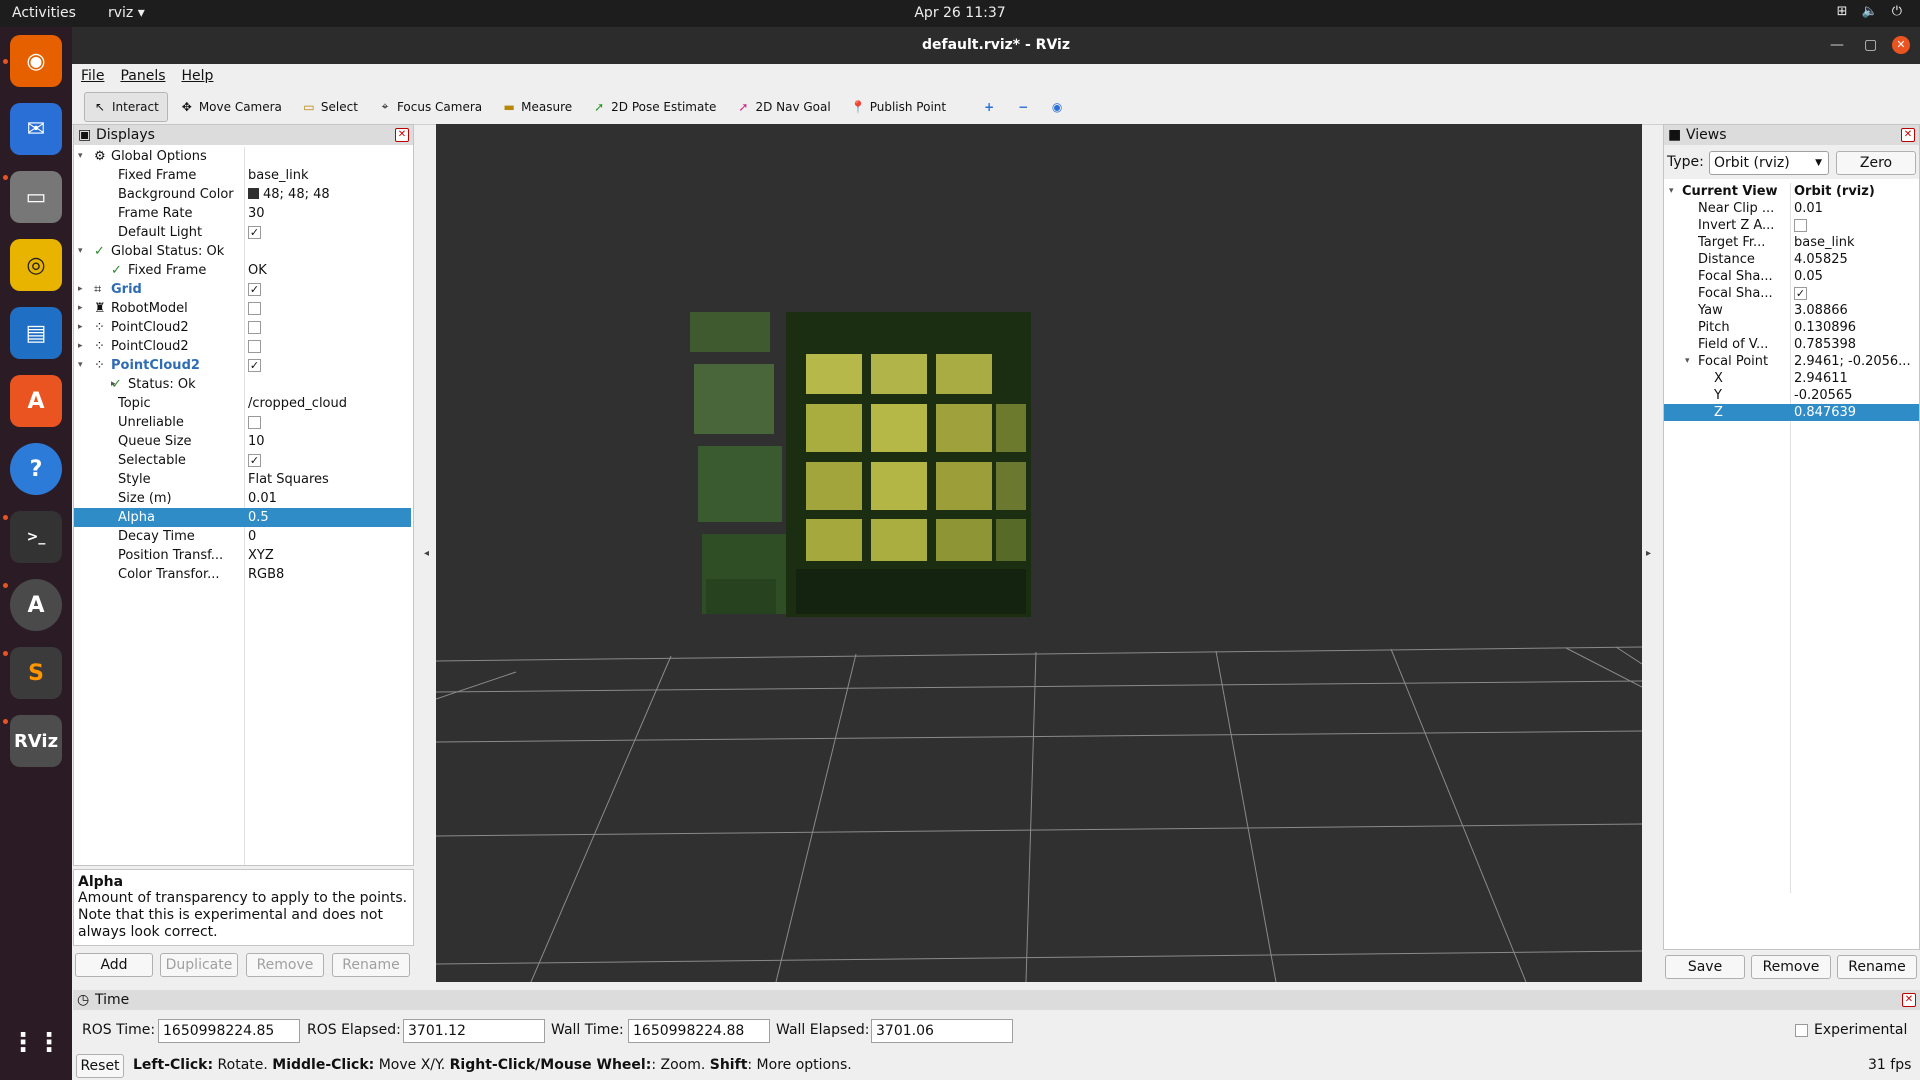 This screenshot has width=1920, height=1080. Describe the element at coordinates (289, 194) in the screenshot. I see `property-value: 48; 48; 48` at that location.